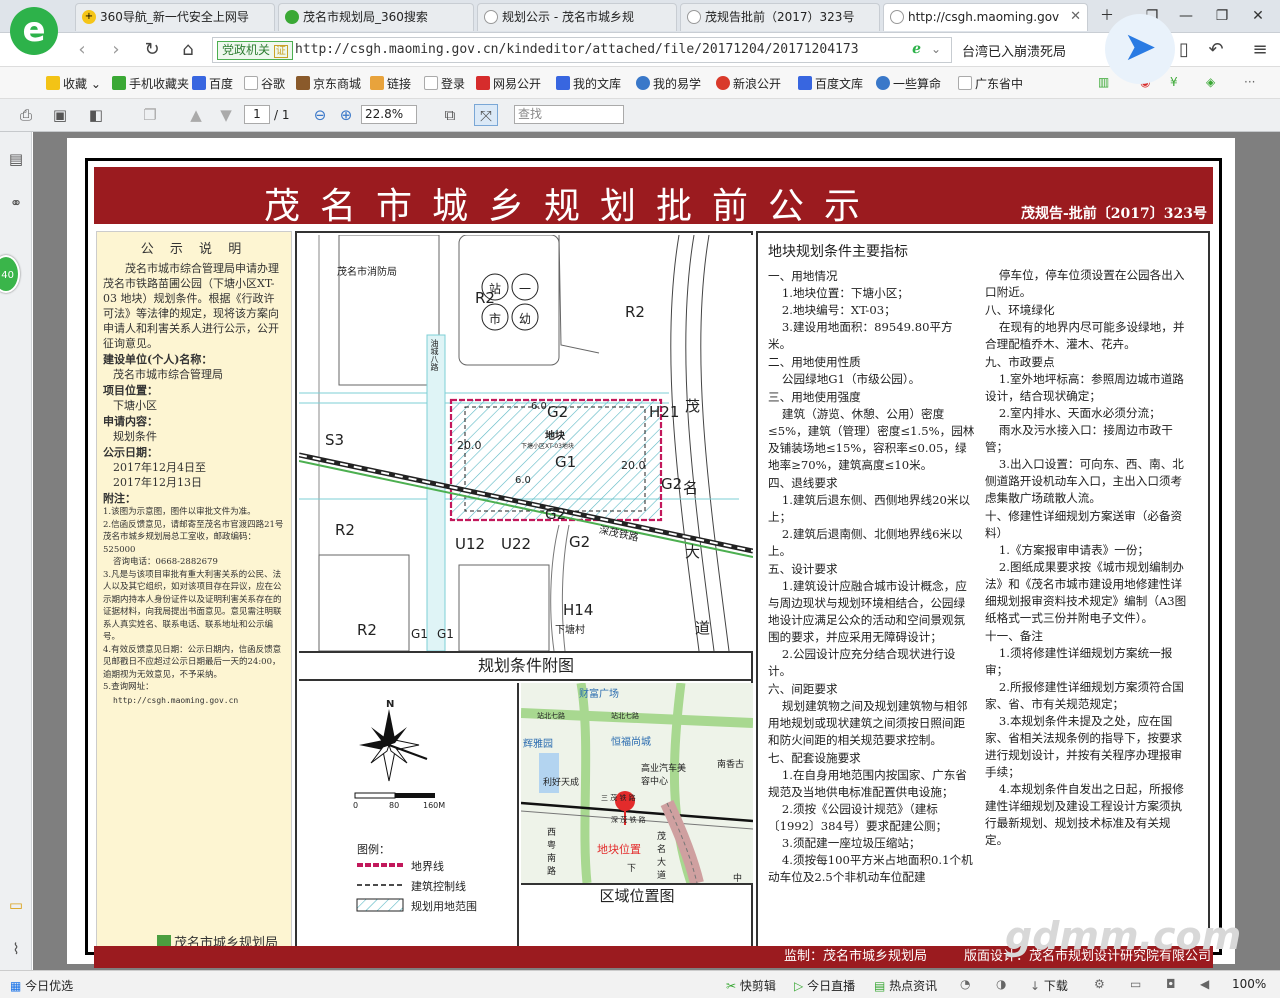  I want to click on maximize-button: ❐, so click(1222, 16).